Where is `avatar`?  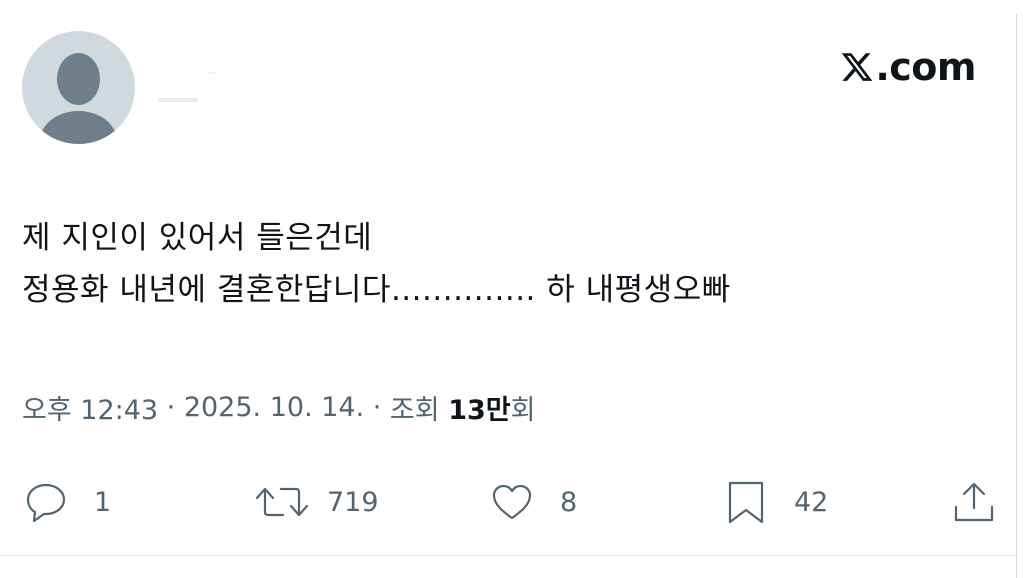
avatar is located at coordinates (78, 87).